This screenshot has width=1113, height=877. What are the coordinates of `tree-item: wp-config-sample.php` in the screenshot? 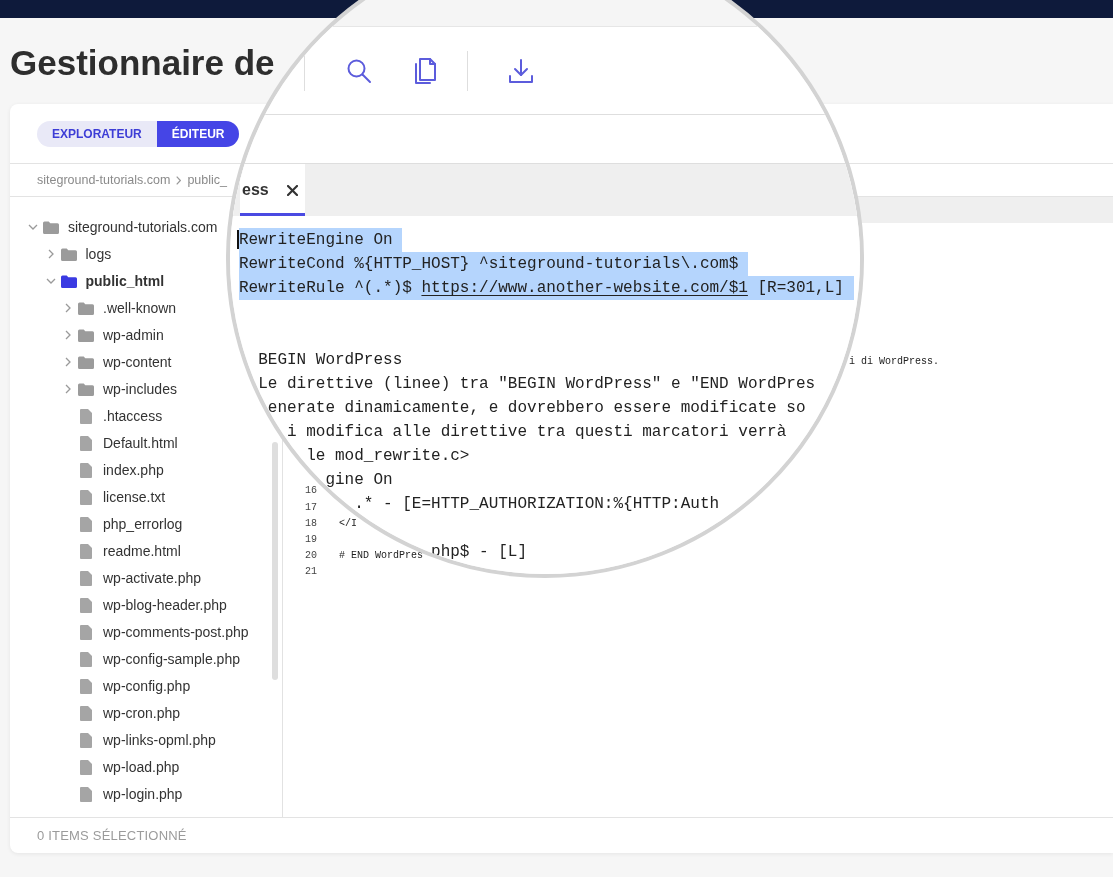 It's located at (159, 659).